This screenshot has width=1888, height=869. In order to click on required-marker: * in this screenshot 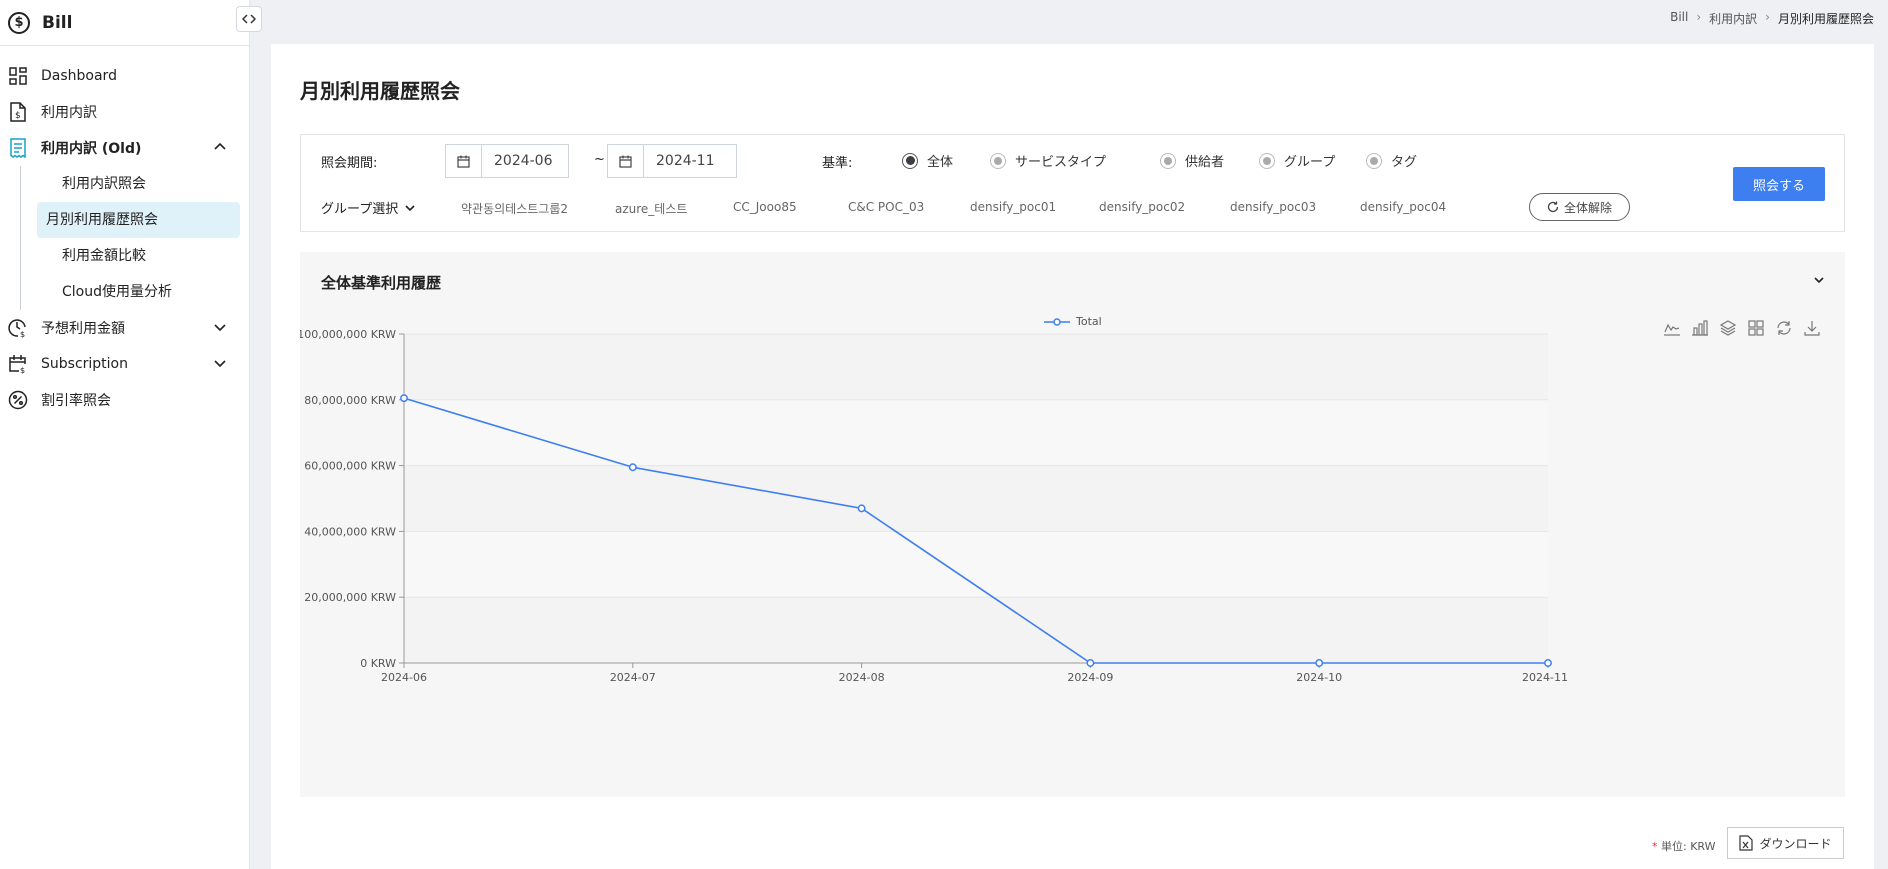, I will do `click(1655, 846)`.